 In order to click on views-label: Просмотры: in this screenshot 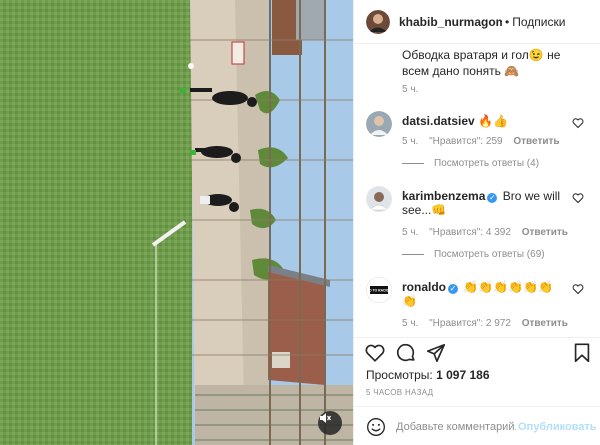, I will do `click(399, 375)`.